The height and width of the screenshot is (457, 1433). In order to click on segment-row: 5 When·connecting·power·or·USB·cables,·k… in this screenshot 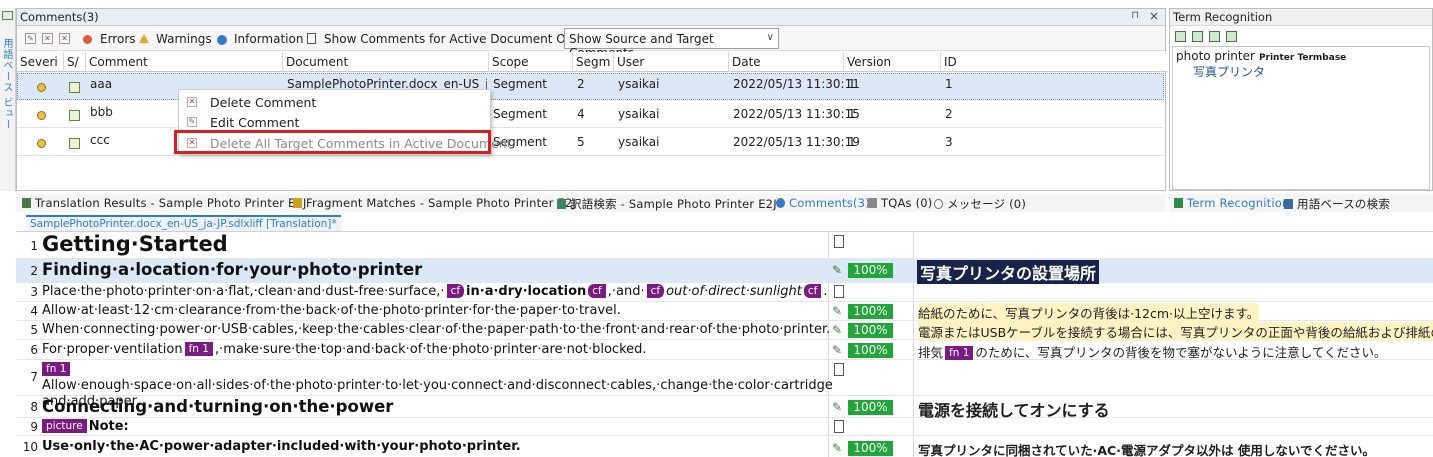, I will do `click(724, 331)`.